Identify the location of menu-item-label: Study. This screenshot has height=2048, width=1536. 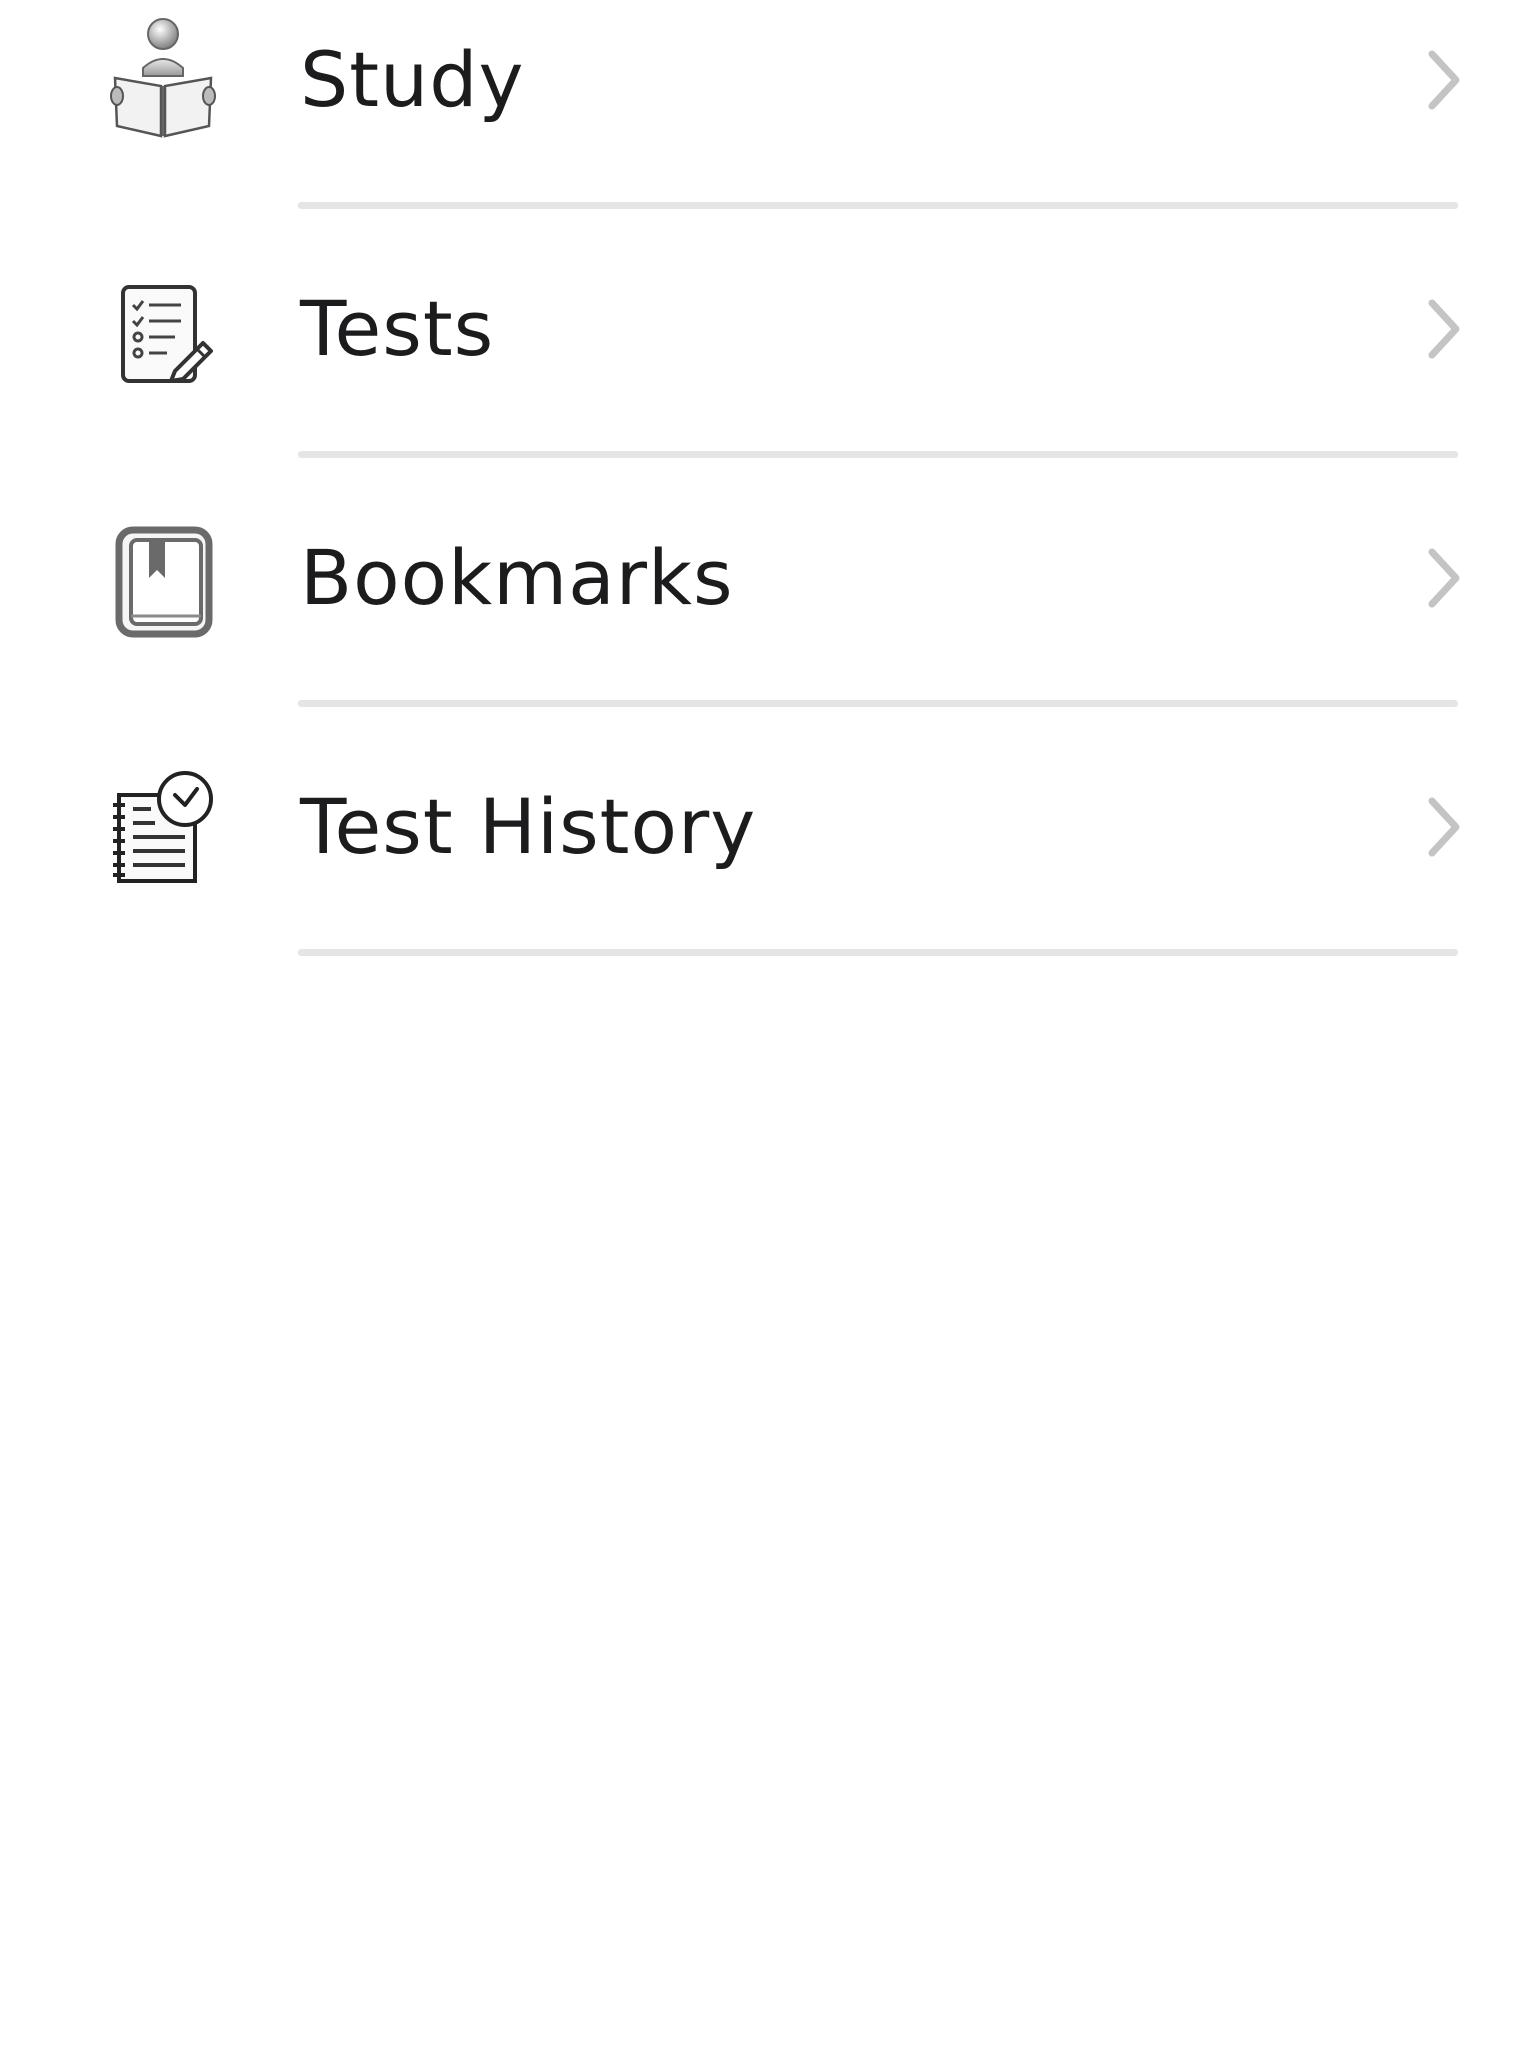
(412, 79).